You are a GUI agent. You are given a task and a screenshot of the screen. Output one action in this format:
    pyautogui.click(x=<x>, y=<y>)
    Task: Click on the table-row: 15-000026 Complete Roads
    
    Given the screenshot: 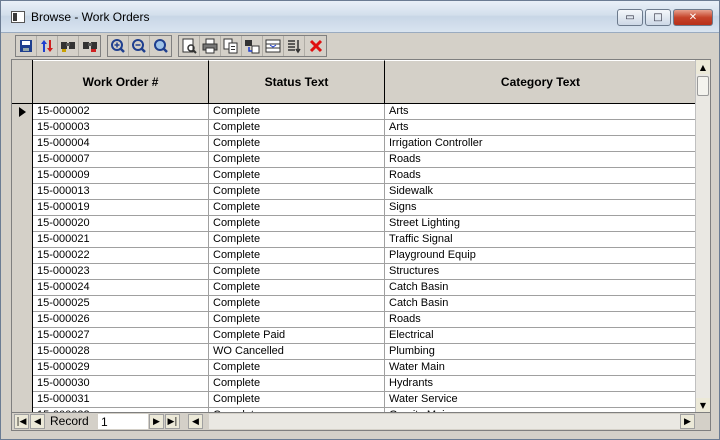 What is the action you would take?
    pyautogui.click(x=354, y=320)
    